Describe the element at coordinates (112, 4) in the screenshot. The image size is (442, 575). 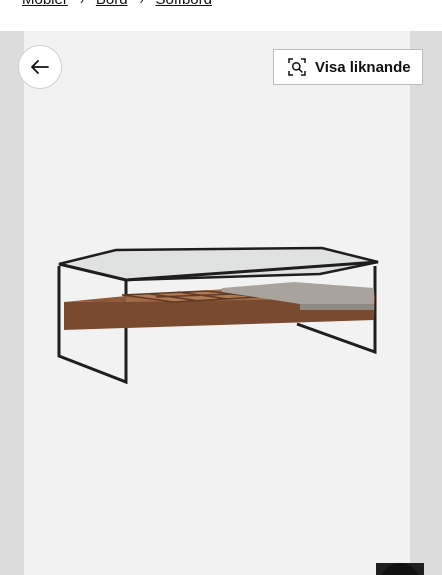
I see `breadcrumb-item-bord: Bord` at that location.